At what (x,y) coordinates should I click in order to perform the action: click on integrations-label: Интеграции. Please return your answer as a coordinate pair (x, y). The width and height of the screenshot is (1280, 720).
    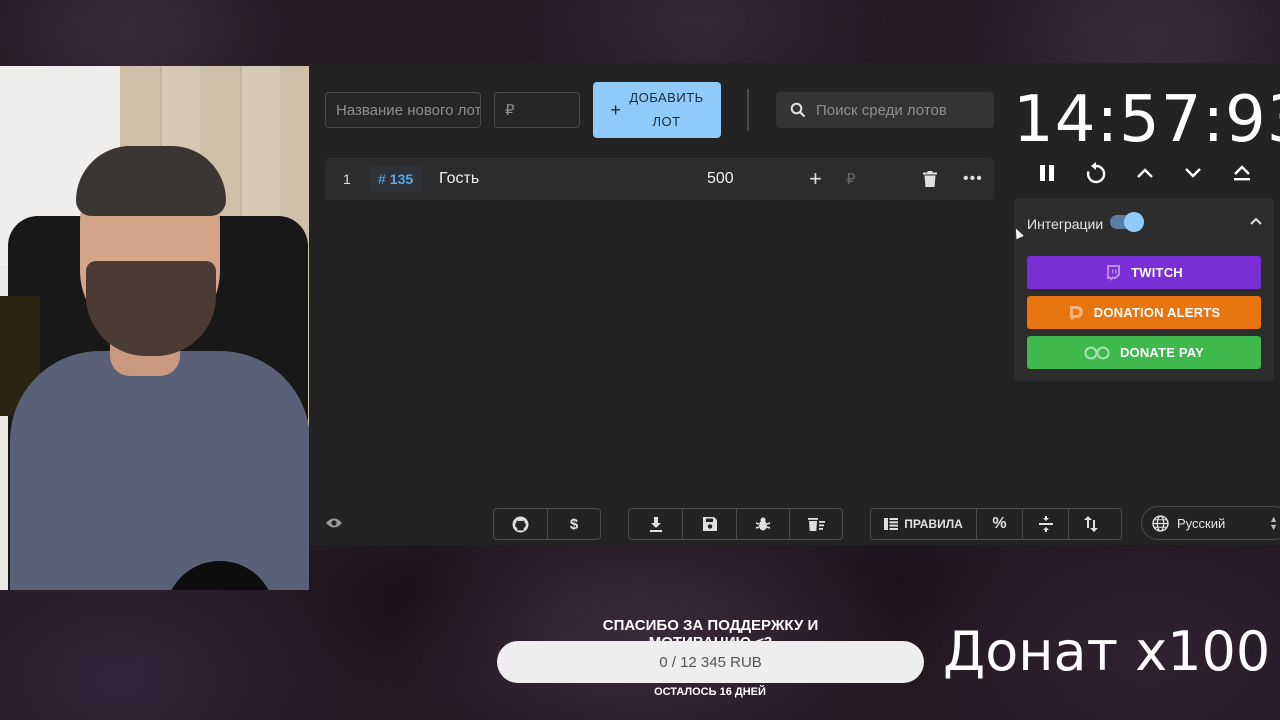
    Looking at the image, I should click on (1065, 224).